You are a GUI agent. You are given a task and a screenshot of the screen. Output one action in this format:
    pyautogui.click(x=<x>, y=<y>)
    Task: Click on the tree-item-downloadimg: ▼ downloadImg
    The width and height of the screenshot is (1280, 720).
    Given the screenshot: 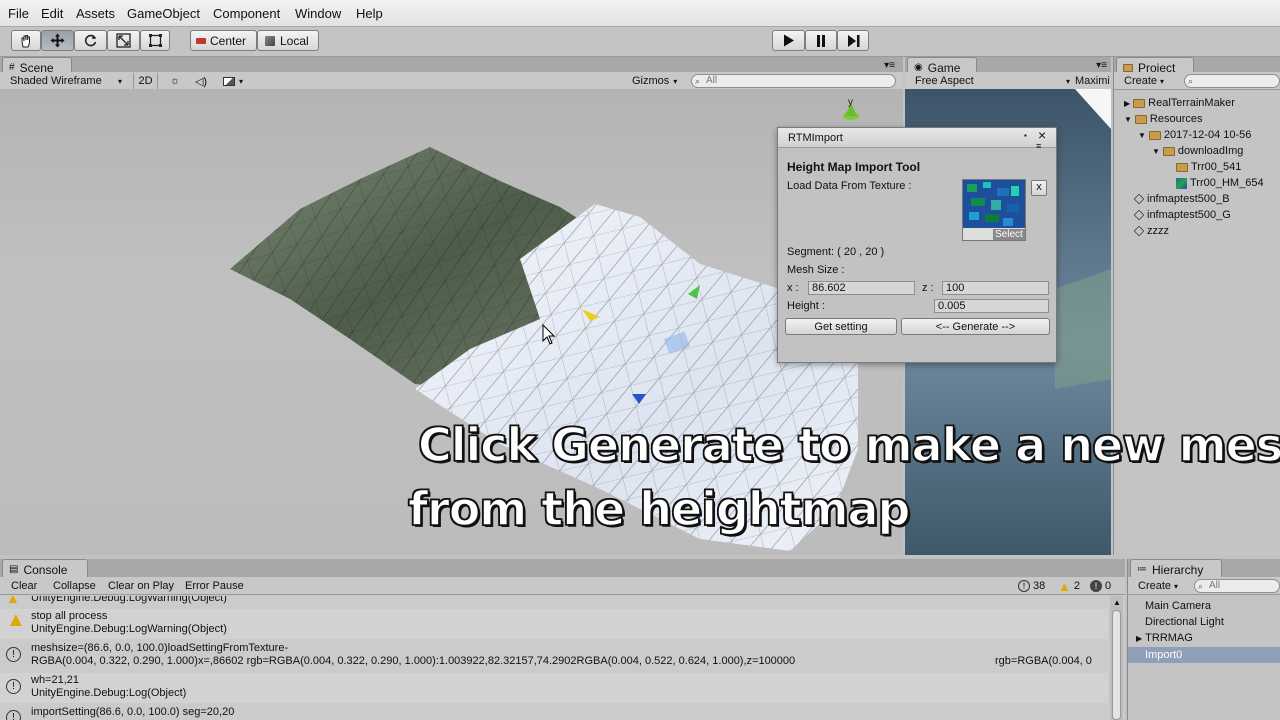 What is the action you would take?
    pyautogui.click(x=1197, y=151)
    